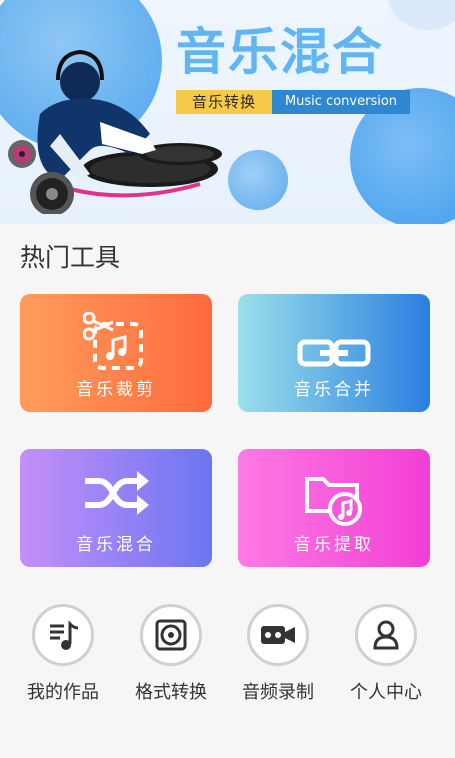  What do you see at coordinates (224, 102) in the screenshot?
I see `banner-tag-cn: 音乐转换` at bounding box center [224, 102].